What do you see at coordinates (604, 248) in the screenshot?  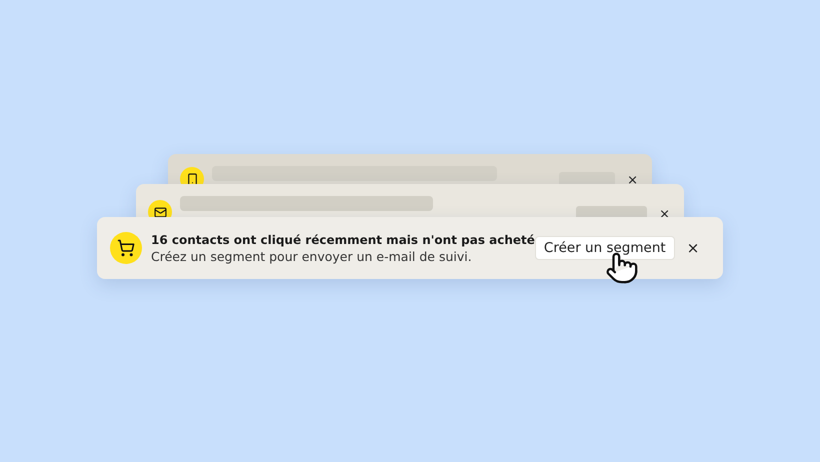 I see `create-segment-button: Créer un segment` at bounding box center [604, 248].